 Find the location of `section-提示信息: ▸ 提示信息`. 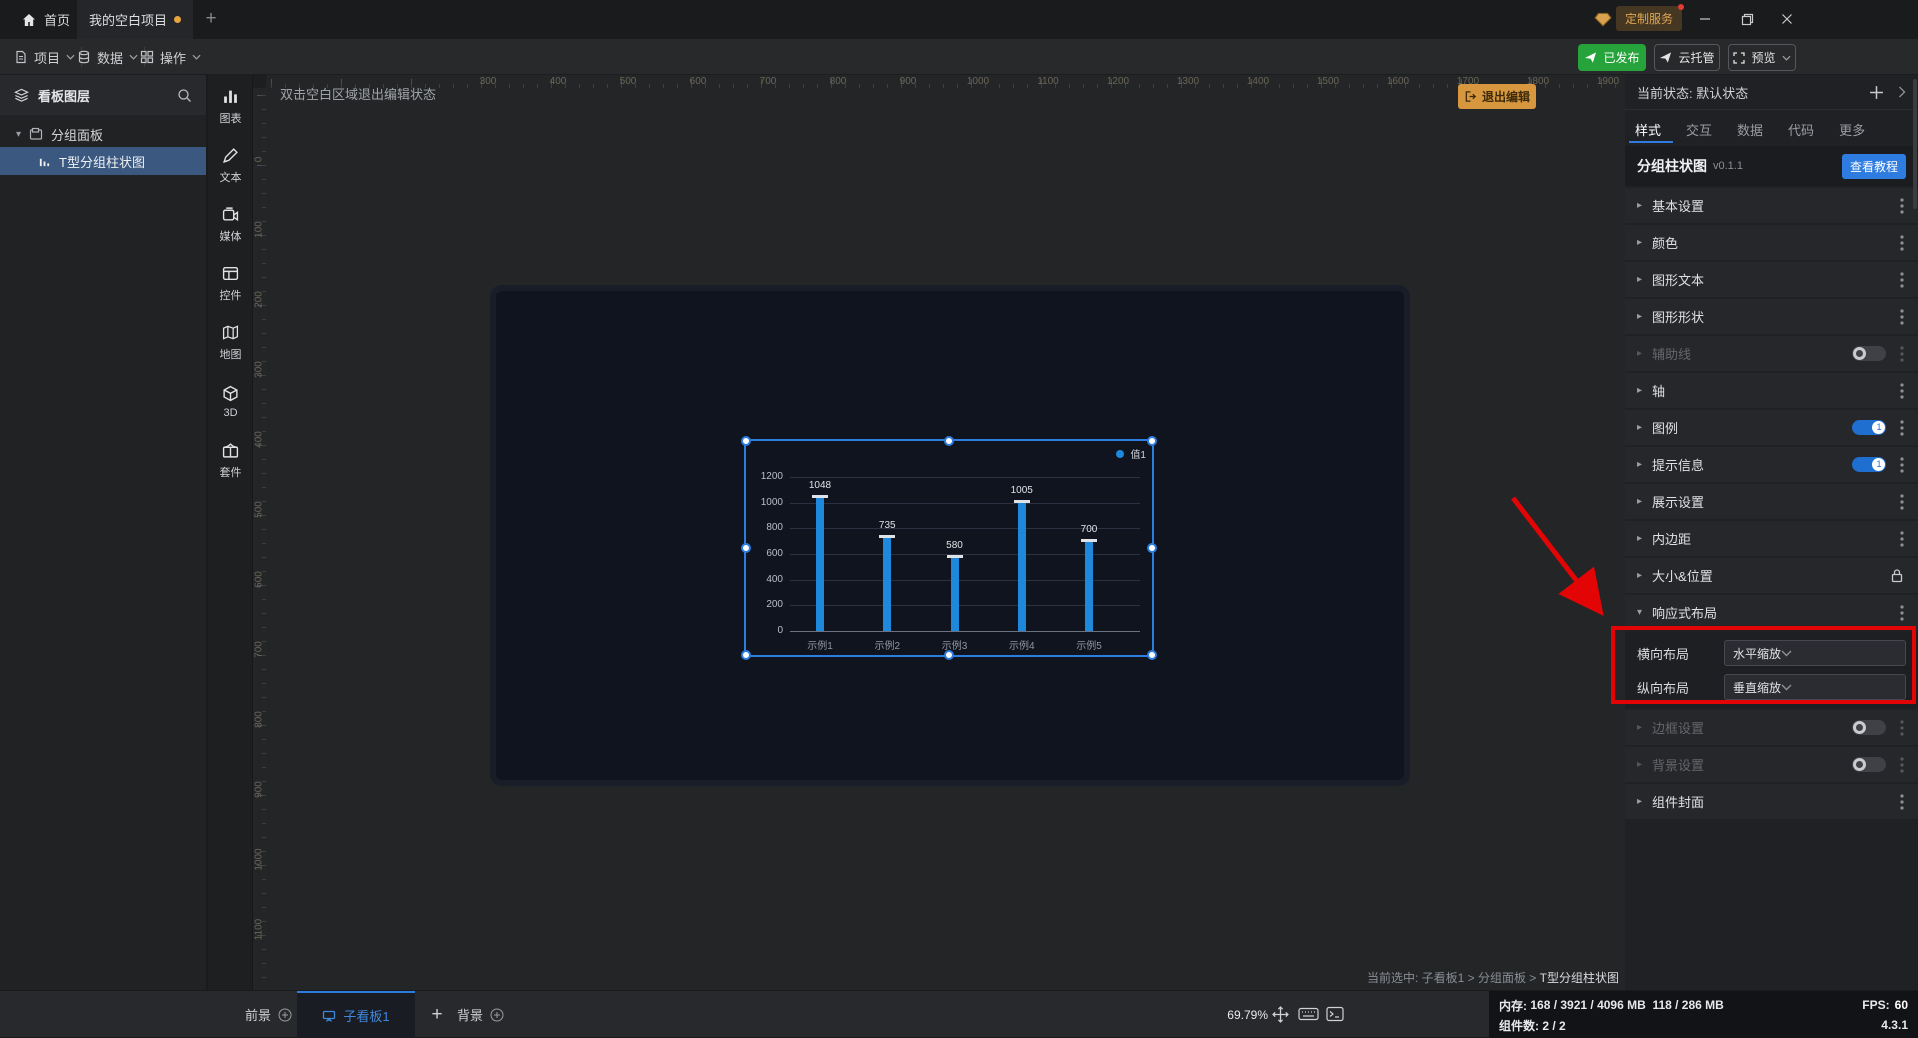

section-提示信息: ▸ 提示信息 is located at coordinates (1771, 464).